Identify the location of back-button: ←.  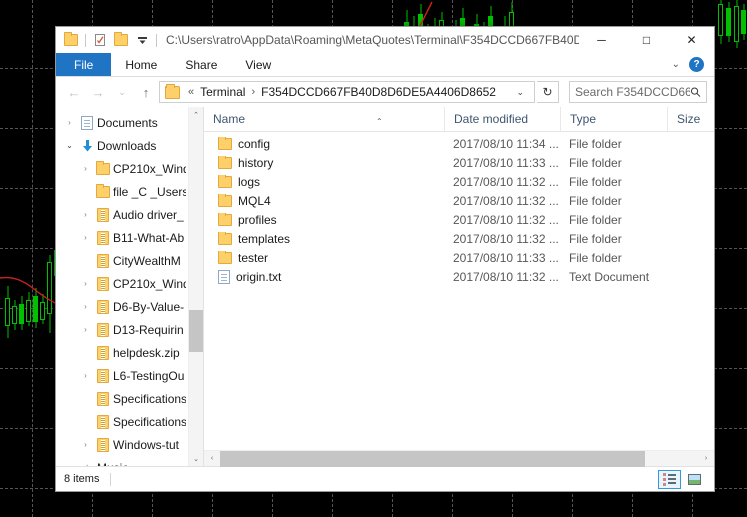
(74, 92).